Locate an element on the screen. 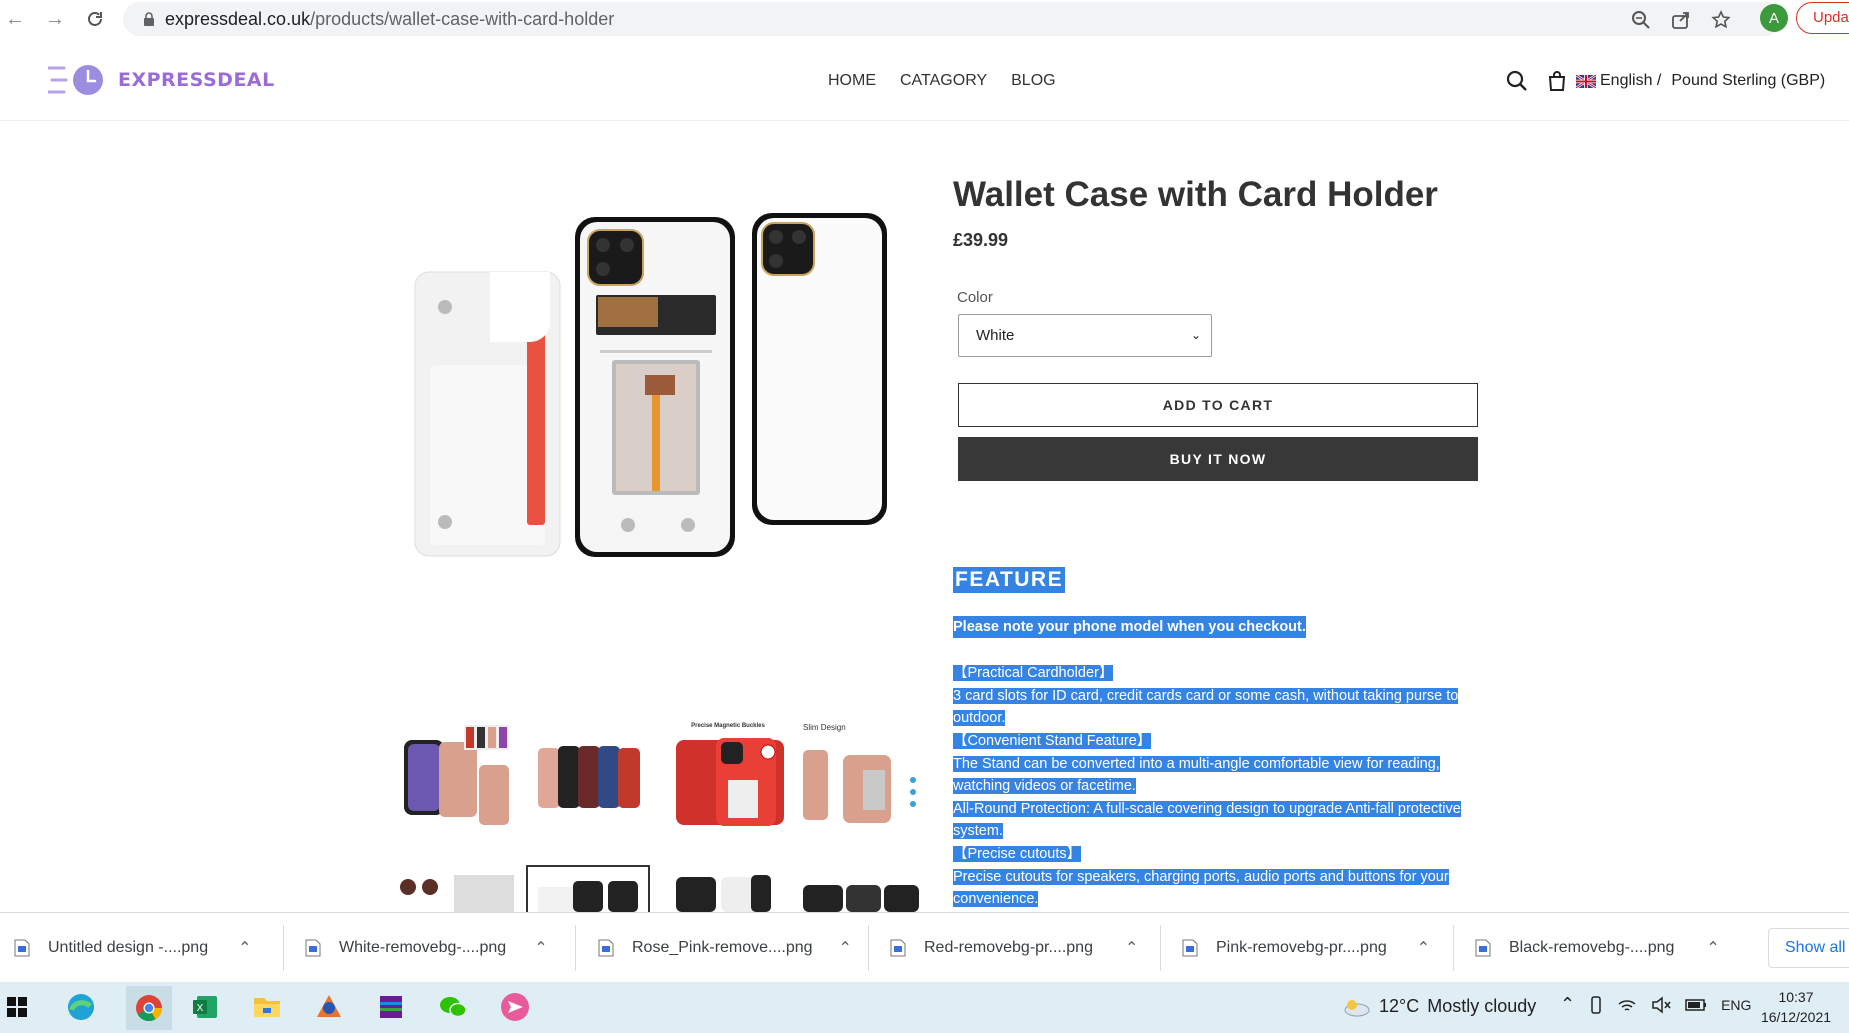  forward-icon: → is located at coordinates (55, 19).